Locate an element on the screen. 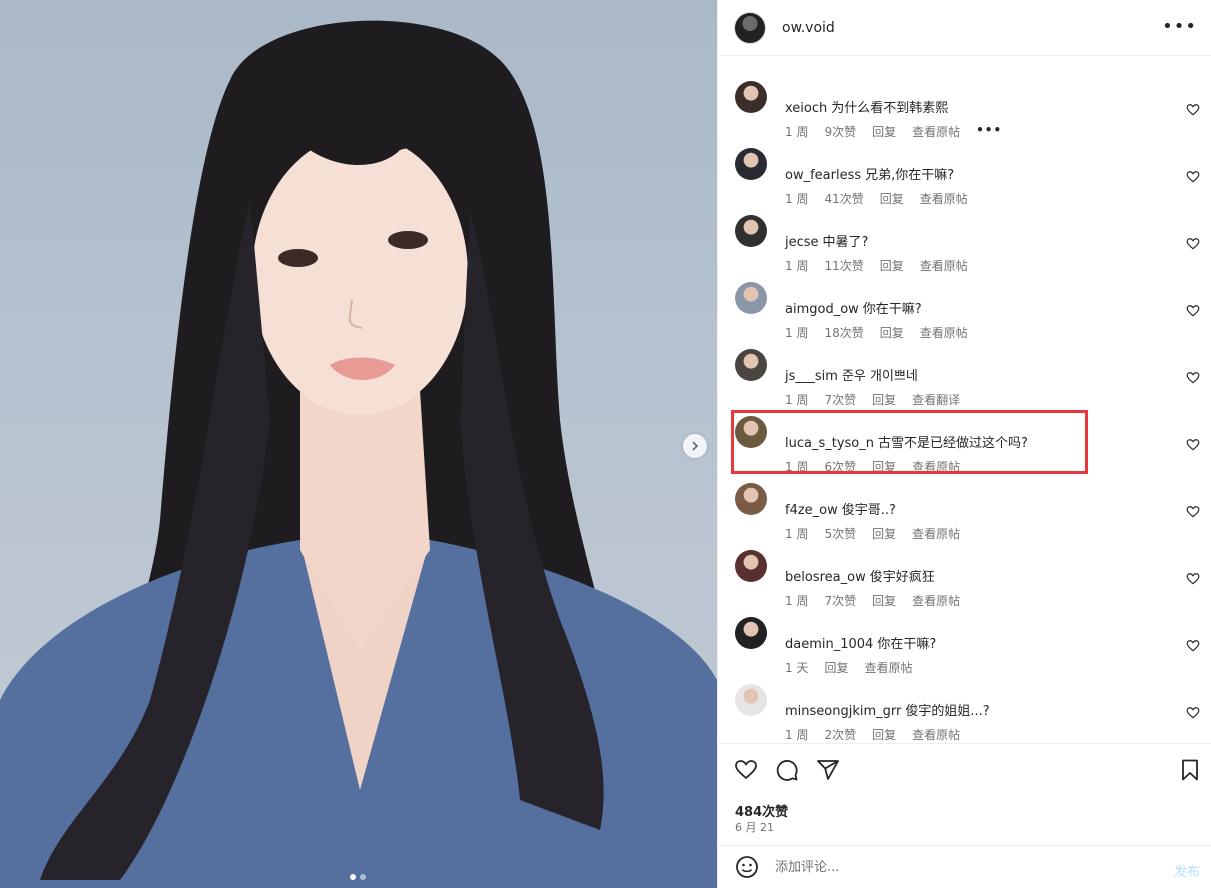 The height and width of the screenshot is (888, 1211). comment-text-line: minseongjkim_grr 俊宇的姐姐...? is located at coordinates (887, 709).